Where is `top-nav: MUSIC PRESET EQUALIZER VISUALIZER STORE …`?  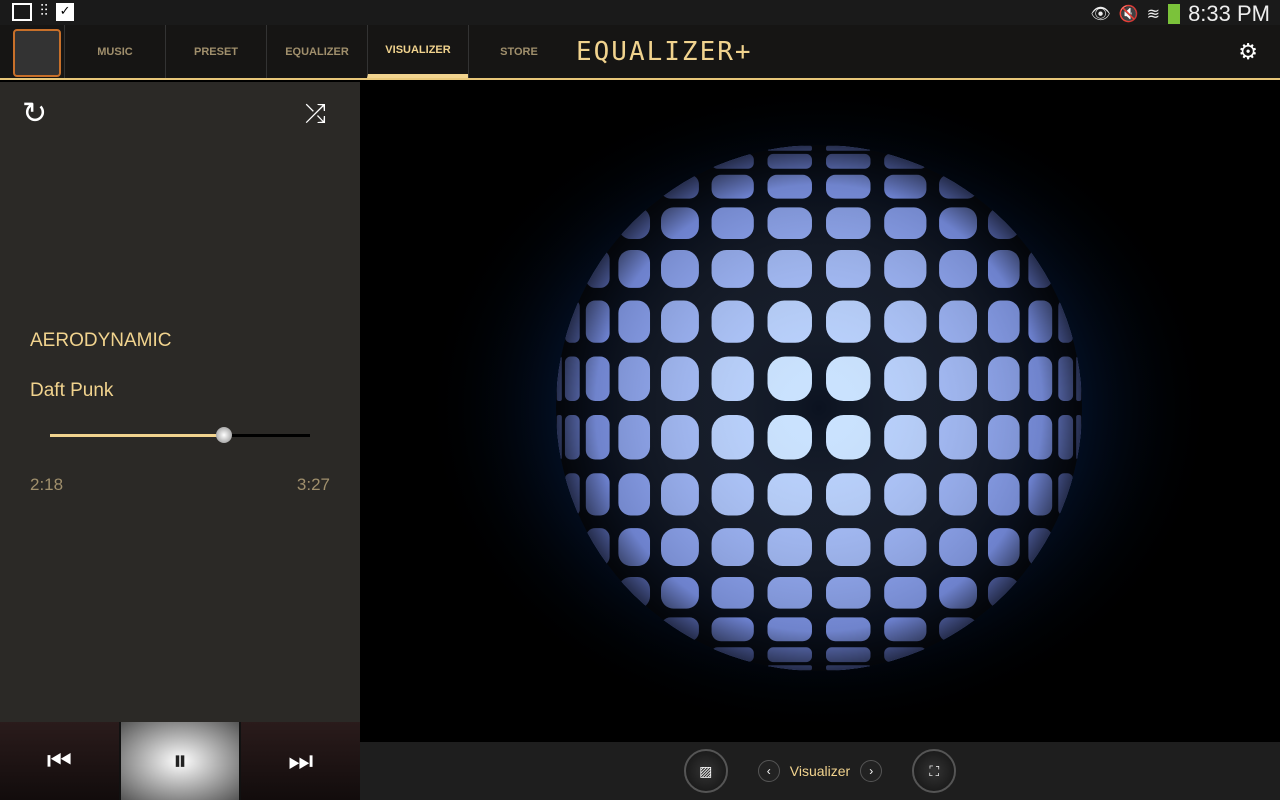
top-nav: MUSIC PRESET EQUALIZER VISUALIZER STORE … is located at coordinates (640, 52).